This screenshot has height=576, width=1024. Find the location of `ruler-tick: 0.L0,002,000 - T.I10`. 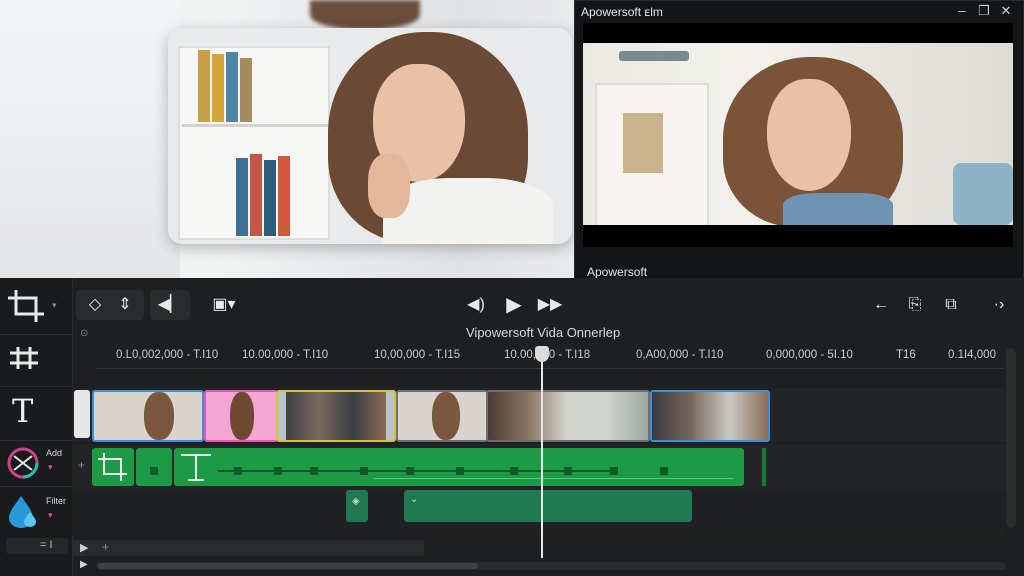

ruler-tick: 0.L0,002,000 - T.I10 is located at coordinates (167, 355).